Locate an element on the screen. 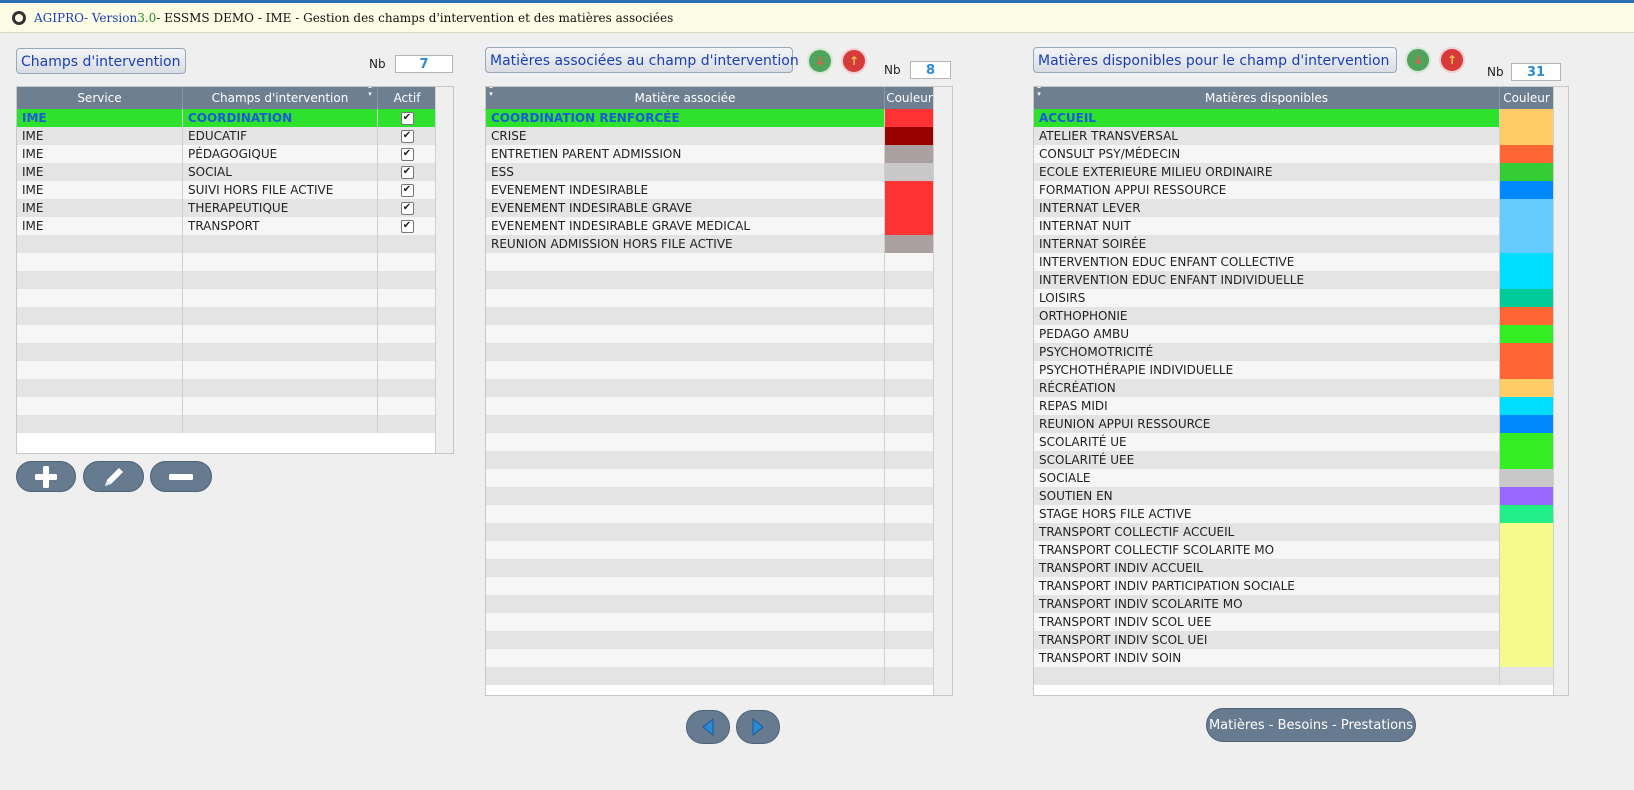  list-item: TRANSPORT INDIV PARTICIPATION SOCIALE is located at coordinates (1294, 586).